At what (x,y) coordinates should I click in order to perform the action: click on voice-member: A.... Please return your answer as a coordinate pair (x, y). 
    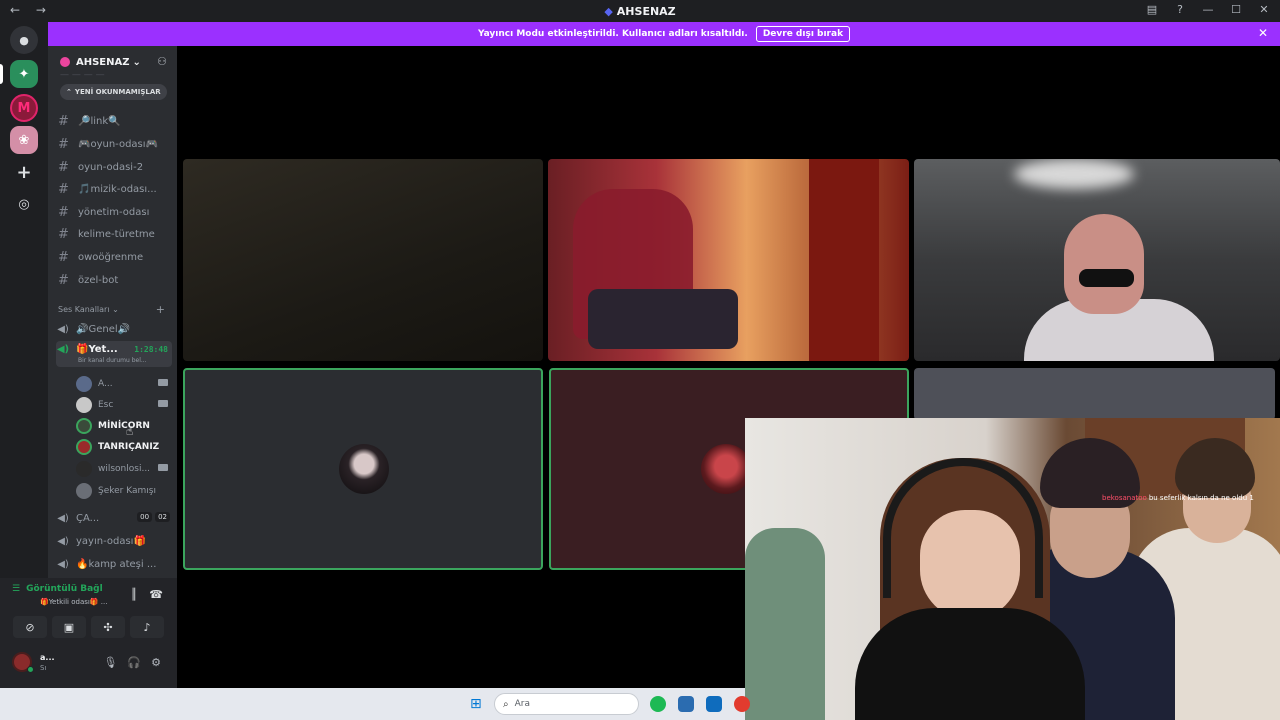
    Looking at the image, I should click on (122, 384).